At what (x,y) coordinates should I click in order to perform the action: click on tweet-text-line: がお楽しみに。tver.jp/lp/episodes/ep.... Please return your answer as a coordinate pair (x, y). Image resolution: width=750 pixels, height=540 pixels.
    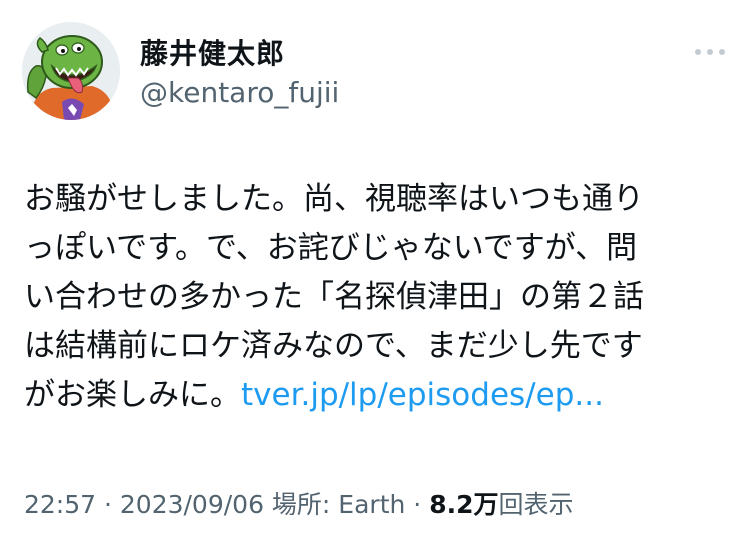
    Looking at the image, I should click on (377, 395).